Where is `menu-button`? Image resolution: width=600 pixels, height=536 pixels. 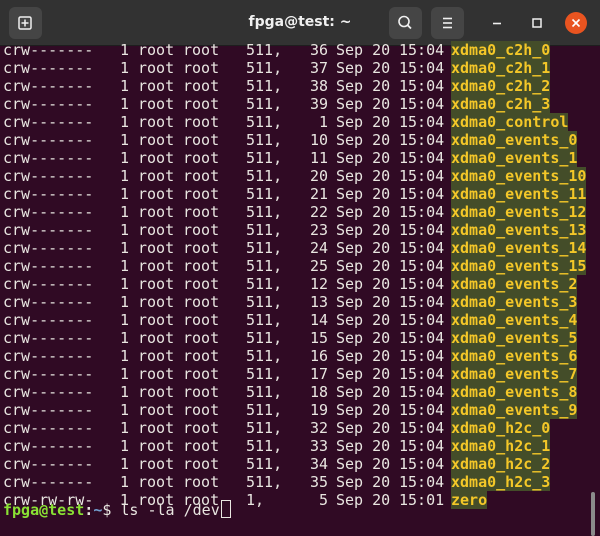
menu-button is located at coordinates (447, 23).